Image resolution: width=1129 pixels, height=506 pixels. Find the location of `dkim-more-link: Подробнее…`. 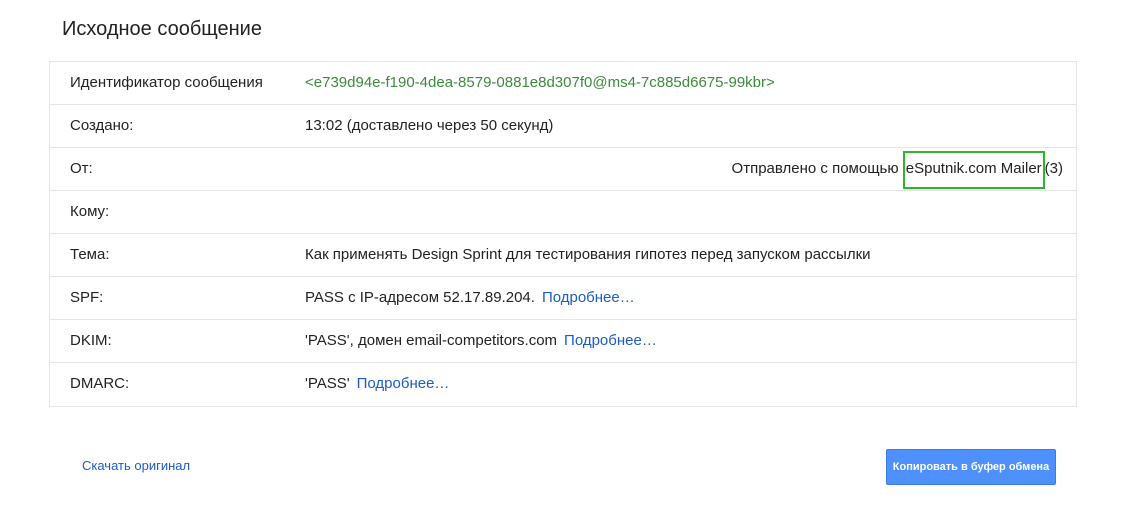

dkim-more-link: Подробнее… is located at coordinates (610, 340).